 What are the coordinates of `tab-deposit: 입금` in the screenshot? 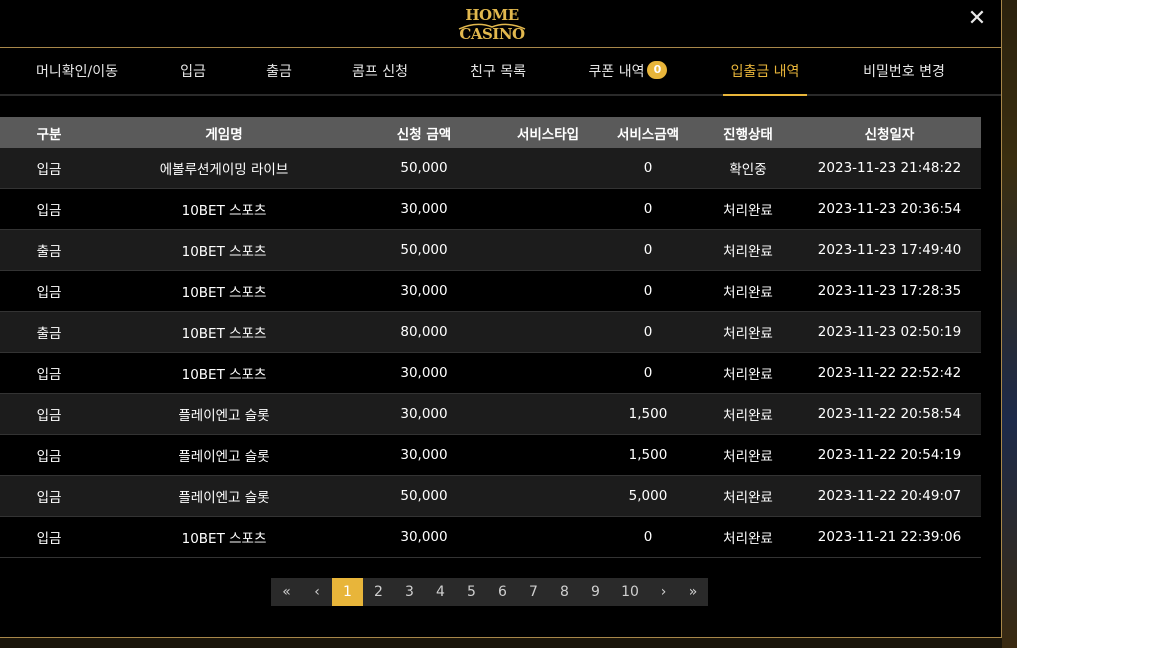 It's located at (193, 71).